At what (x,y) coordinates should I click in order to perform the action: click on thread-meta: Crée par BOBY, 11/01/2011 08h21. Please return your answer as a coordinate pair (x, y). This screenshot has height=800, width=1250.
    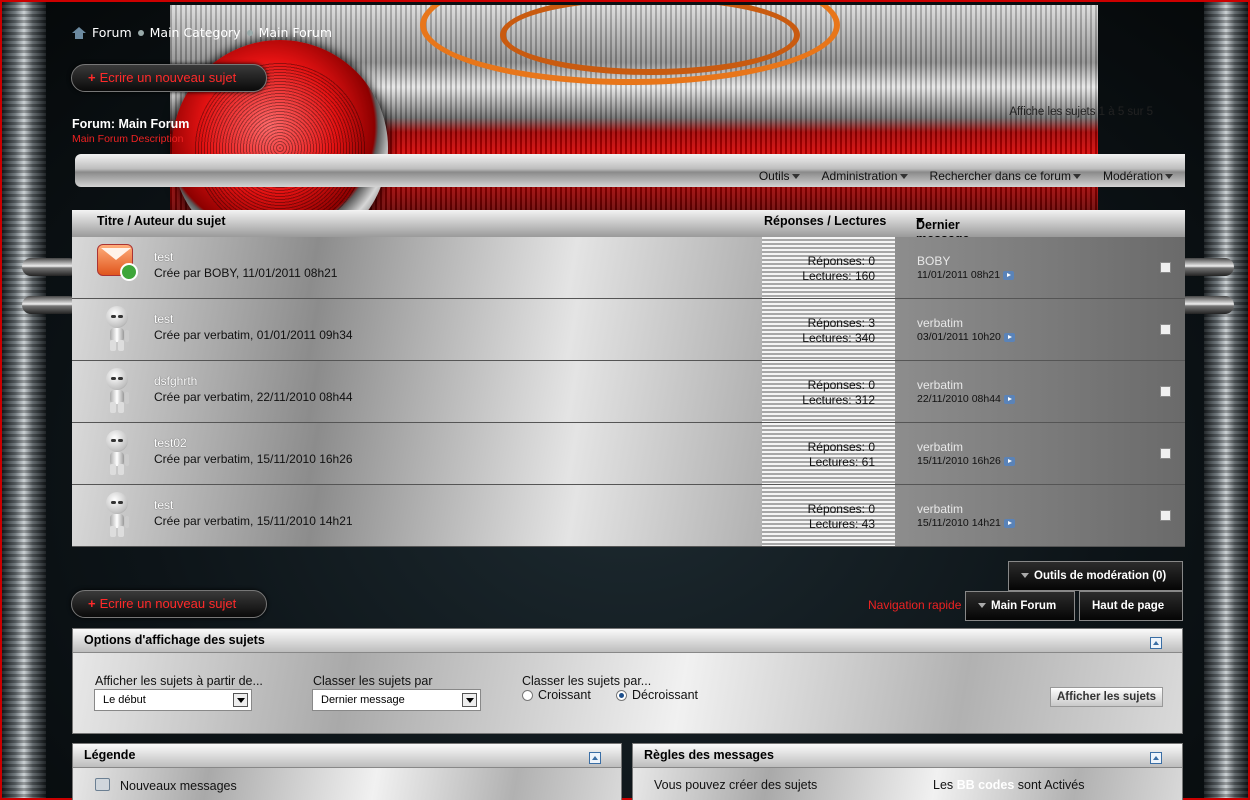
    Looking at the image, I should click on (246, 273).